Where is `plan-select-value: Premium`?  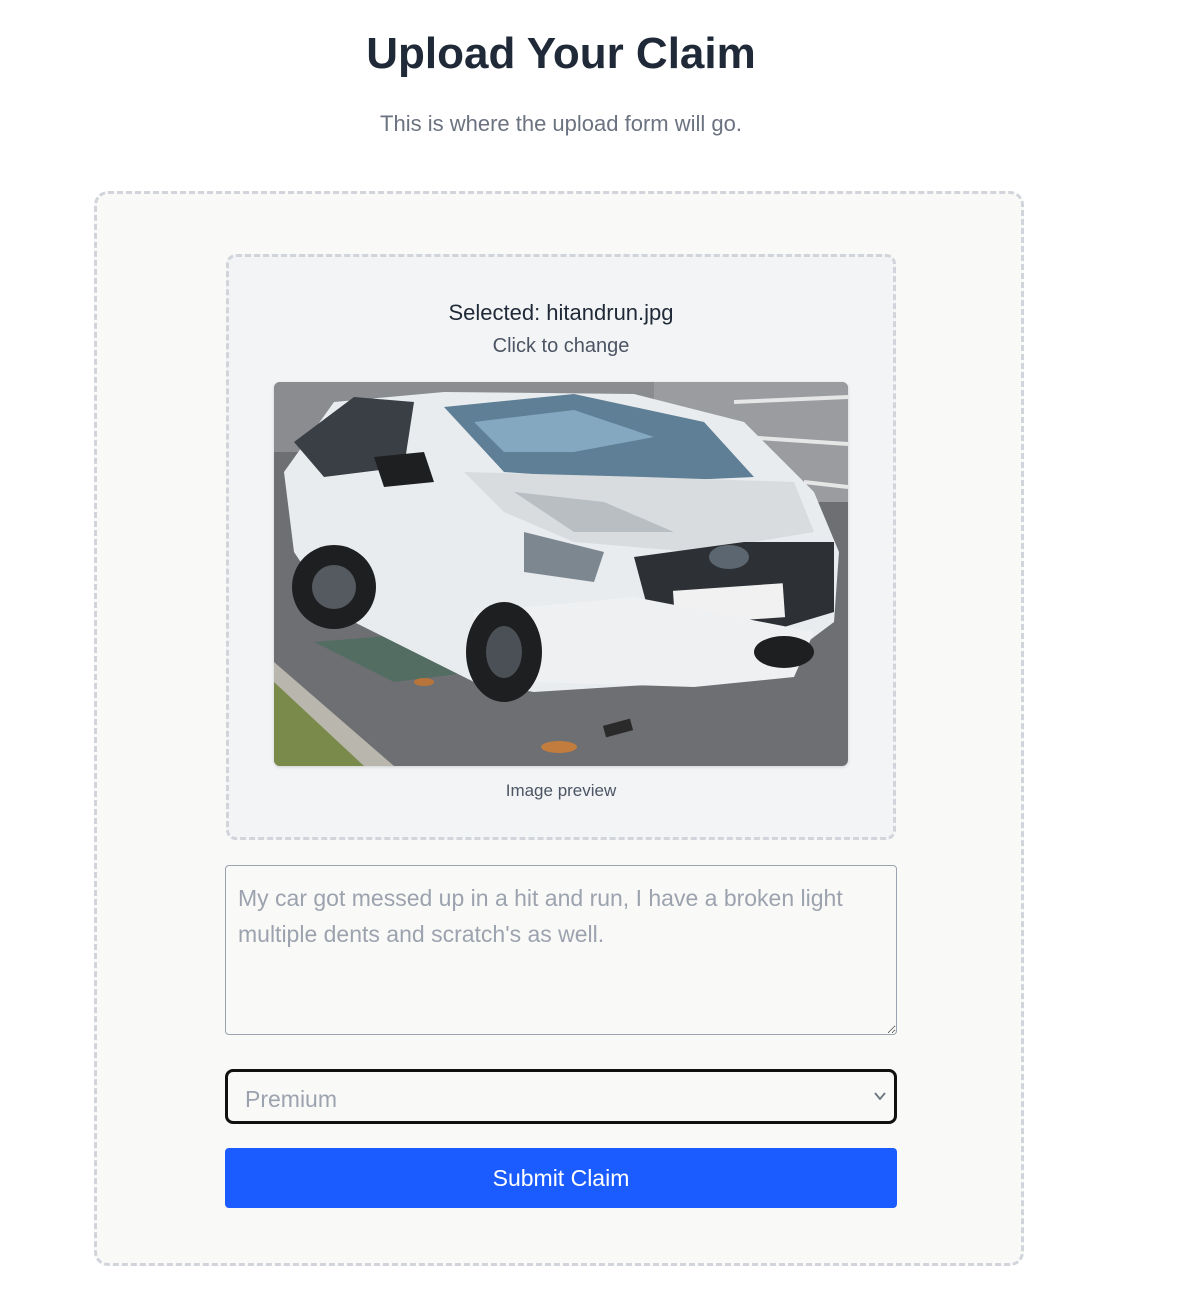
plan-select-value: Premium is located at coordinates (291, 1099).